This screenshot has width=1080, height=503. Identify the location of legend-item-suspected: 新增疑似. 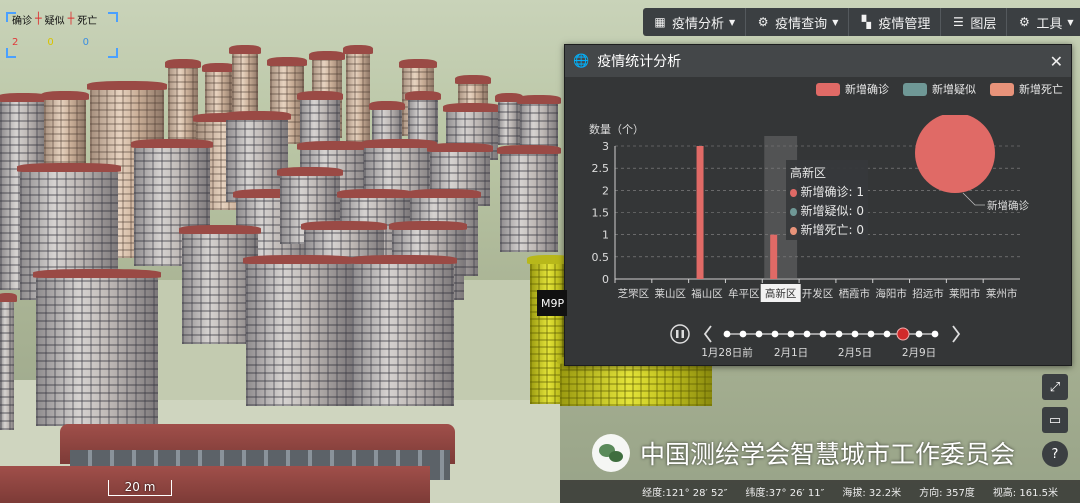
(939, 89).